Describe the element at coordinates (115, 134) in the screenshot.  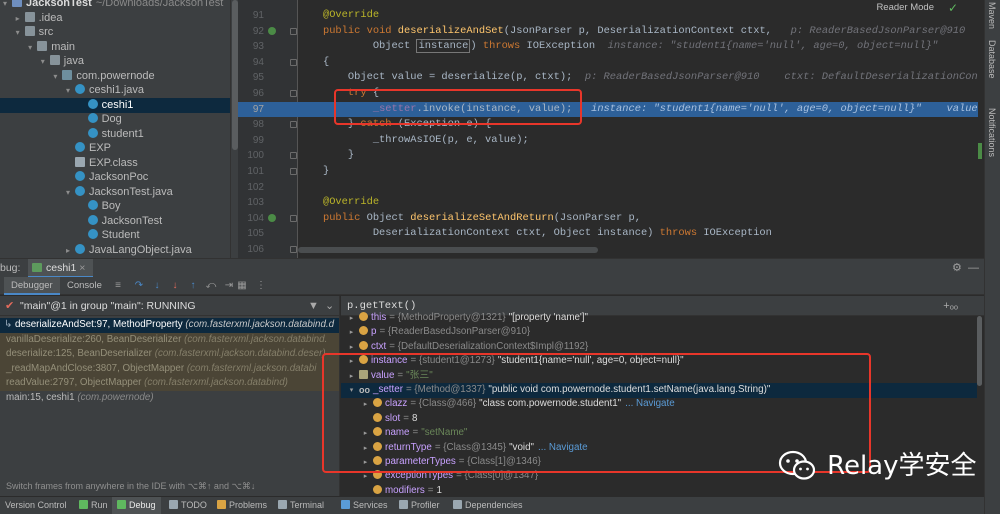
I see `tree-item: student1` at that location.